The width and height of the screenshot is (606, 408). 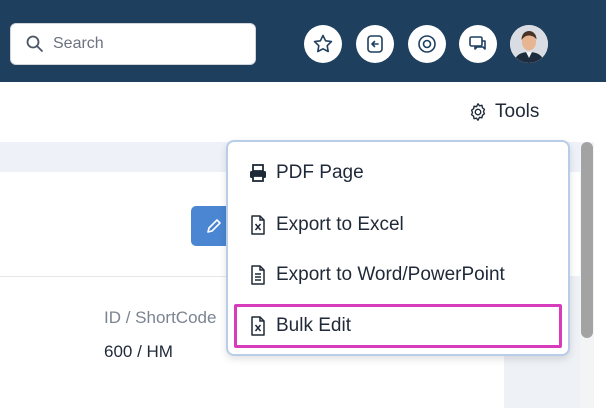 I want to click on menu-item-bulk-edit: Bulk Edit, so click(x=299, y=326).